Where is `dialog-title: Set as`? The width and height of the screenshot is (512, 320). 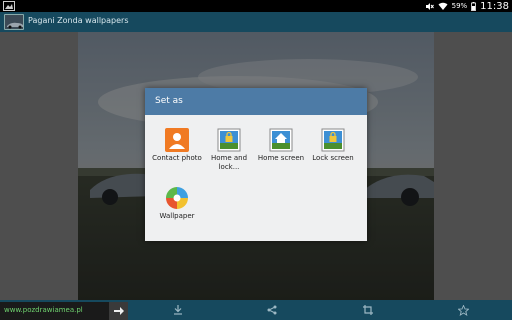 dialog-title: Set as is located at coordinates (169, 101).